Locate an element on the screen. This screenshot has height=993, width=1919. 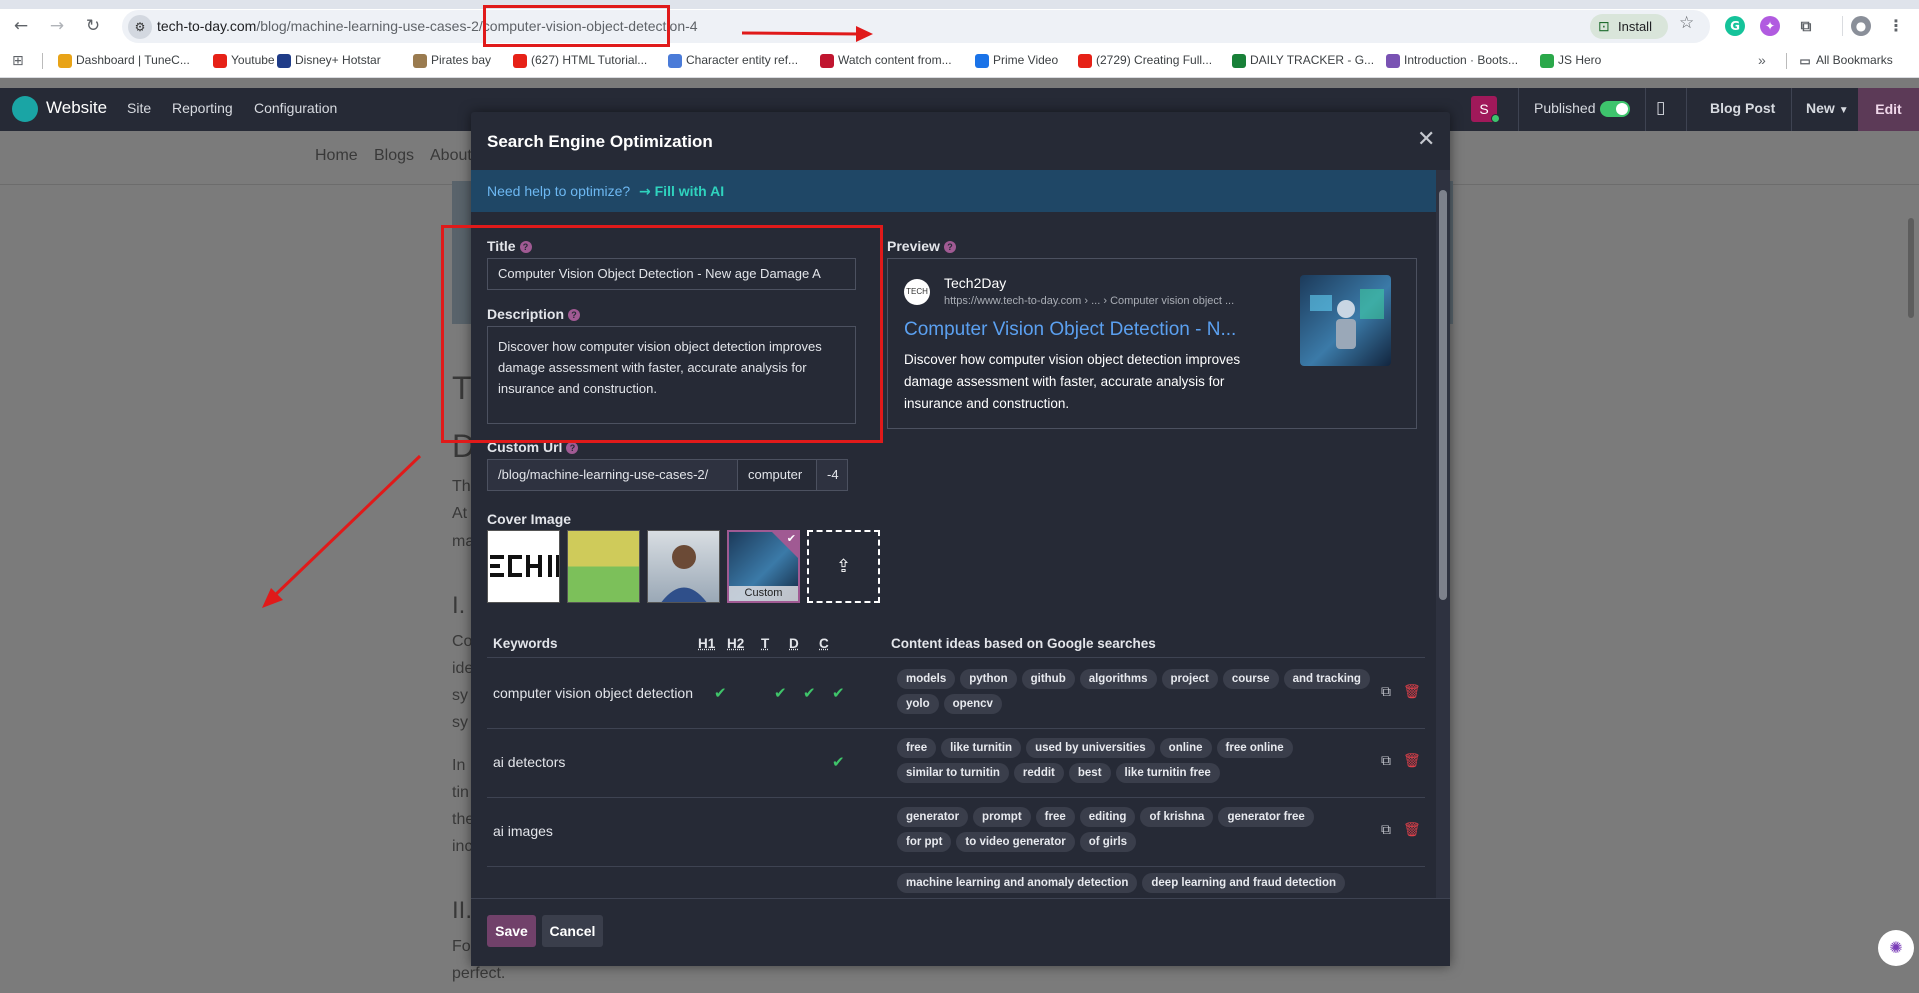
annotation-arrow-down is located at coordinates (346, 527).